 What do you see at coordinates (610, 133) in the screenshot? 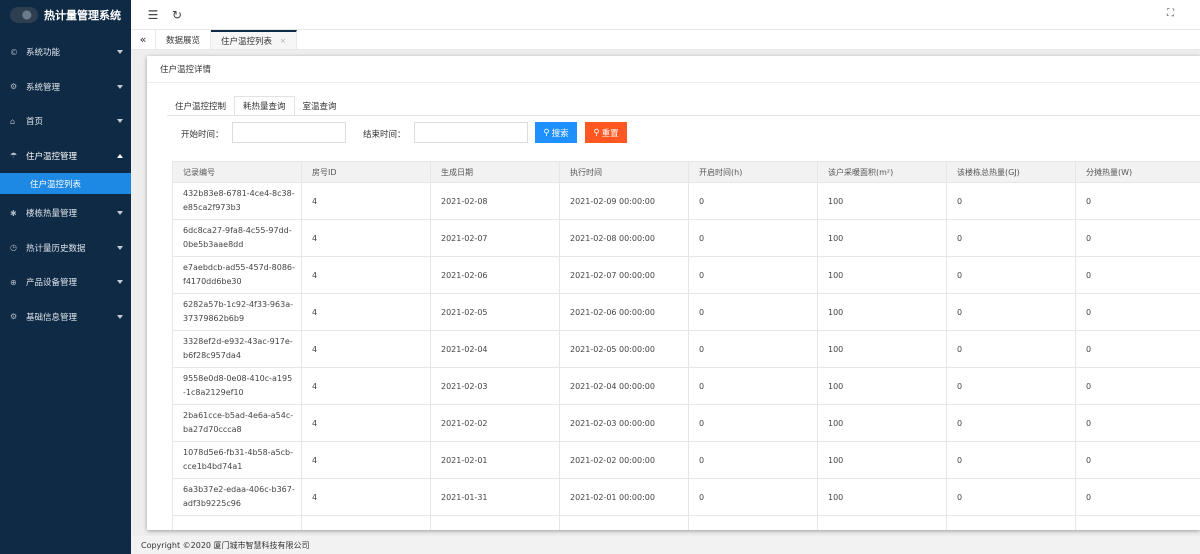
I see `reset-button-label: 重置` at bounding box center [610, 133].